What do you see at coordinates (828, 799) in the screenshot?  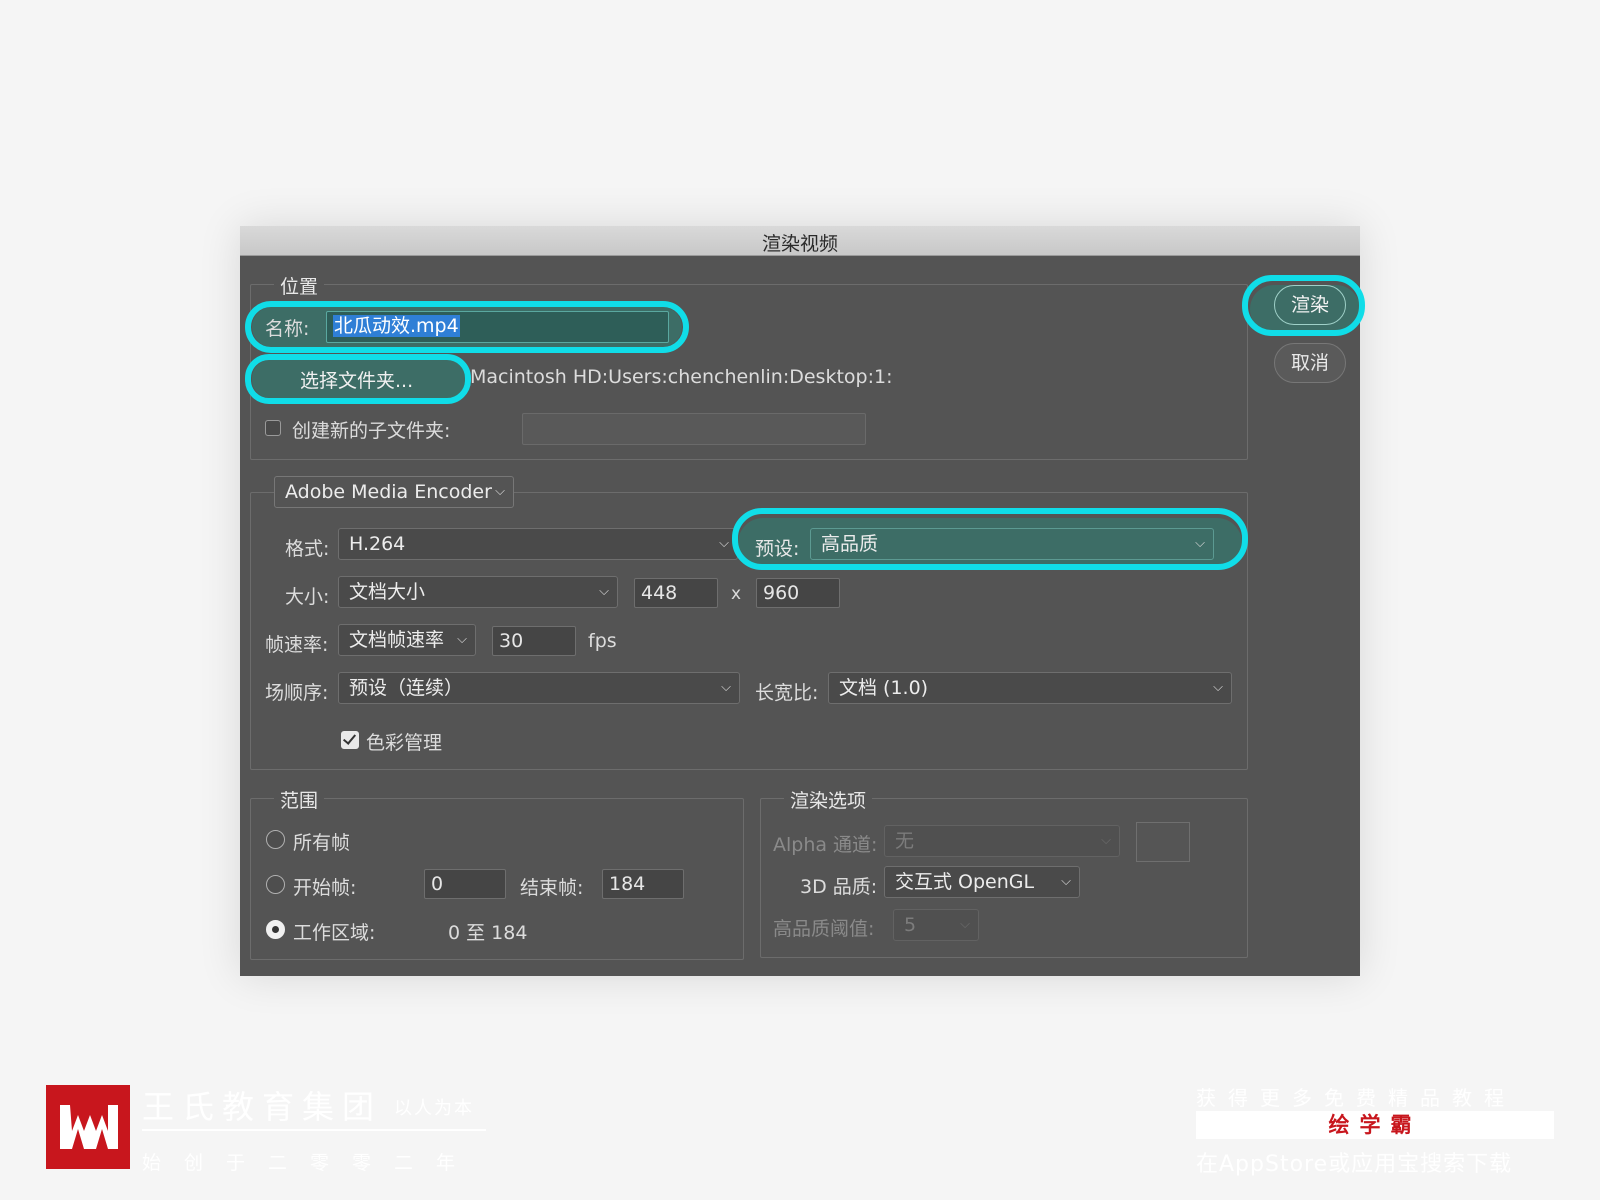 I see `render-options-legend: 渲染选项` at bounding box center [828, 799].